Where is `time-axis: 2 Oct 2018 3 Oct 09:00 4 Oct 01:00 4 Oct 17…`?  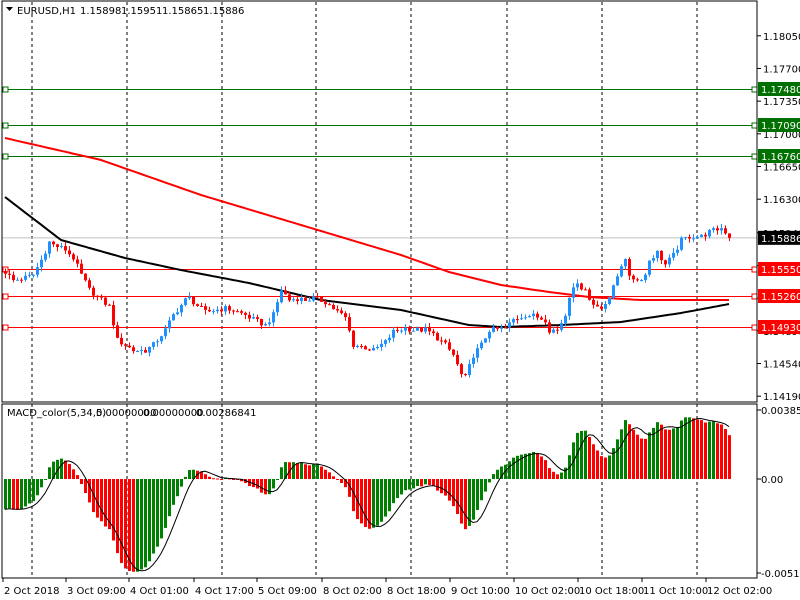 time-axis: 2 Oct 2018 3 Oct 09:00 4 Oct 01:00 4 Oct 17… is located at coordinates (387, 587).